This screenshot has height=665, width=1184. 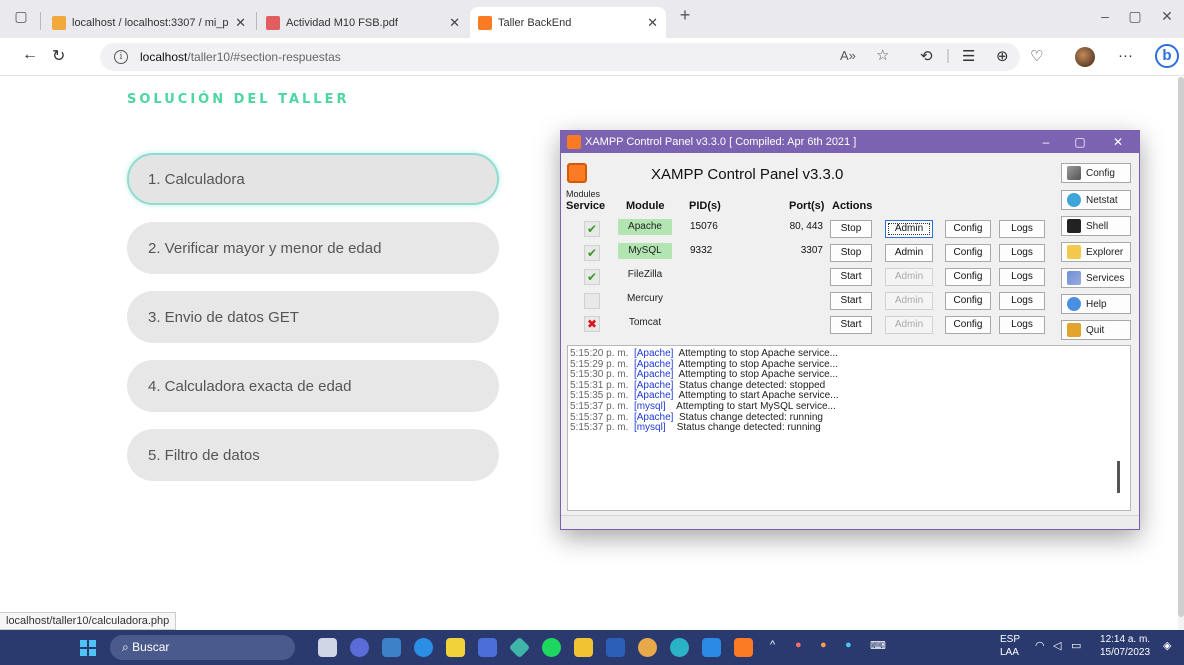 I want to click on profile-avatar, so click(x=1085, y=57).